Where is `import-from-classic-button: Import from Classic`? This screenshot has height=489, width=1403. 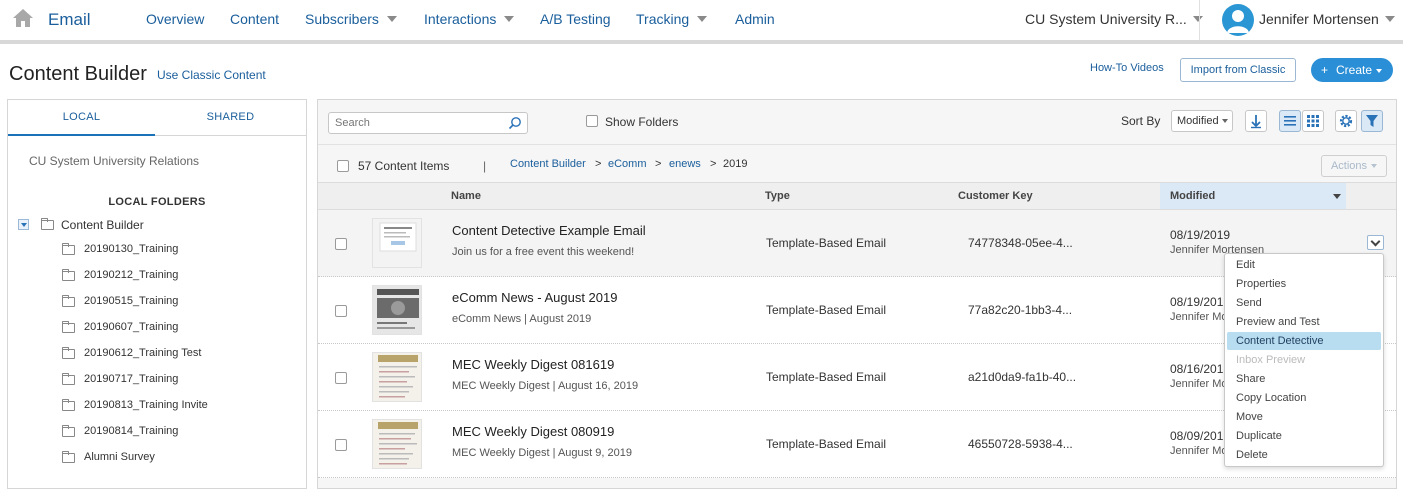
import-from-classic-button: Import from Classic is located at coordinates (1238, 70).